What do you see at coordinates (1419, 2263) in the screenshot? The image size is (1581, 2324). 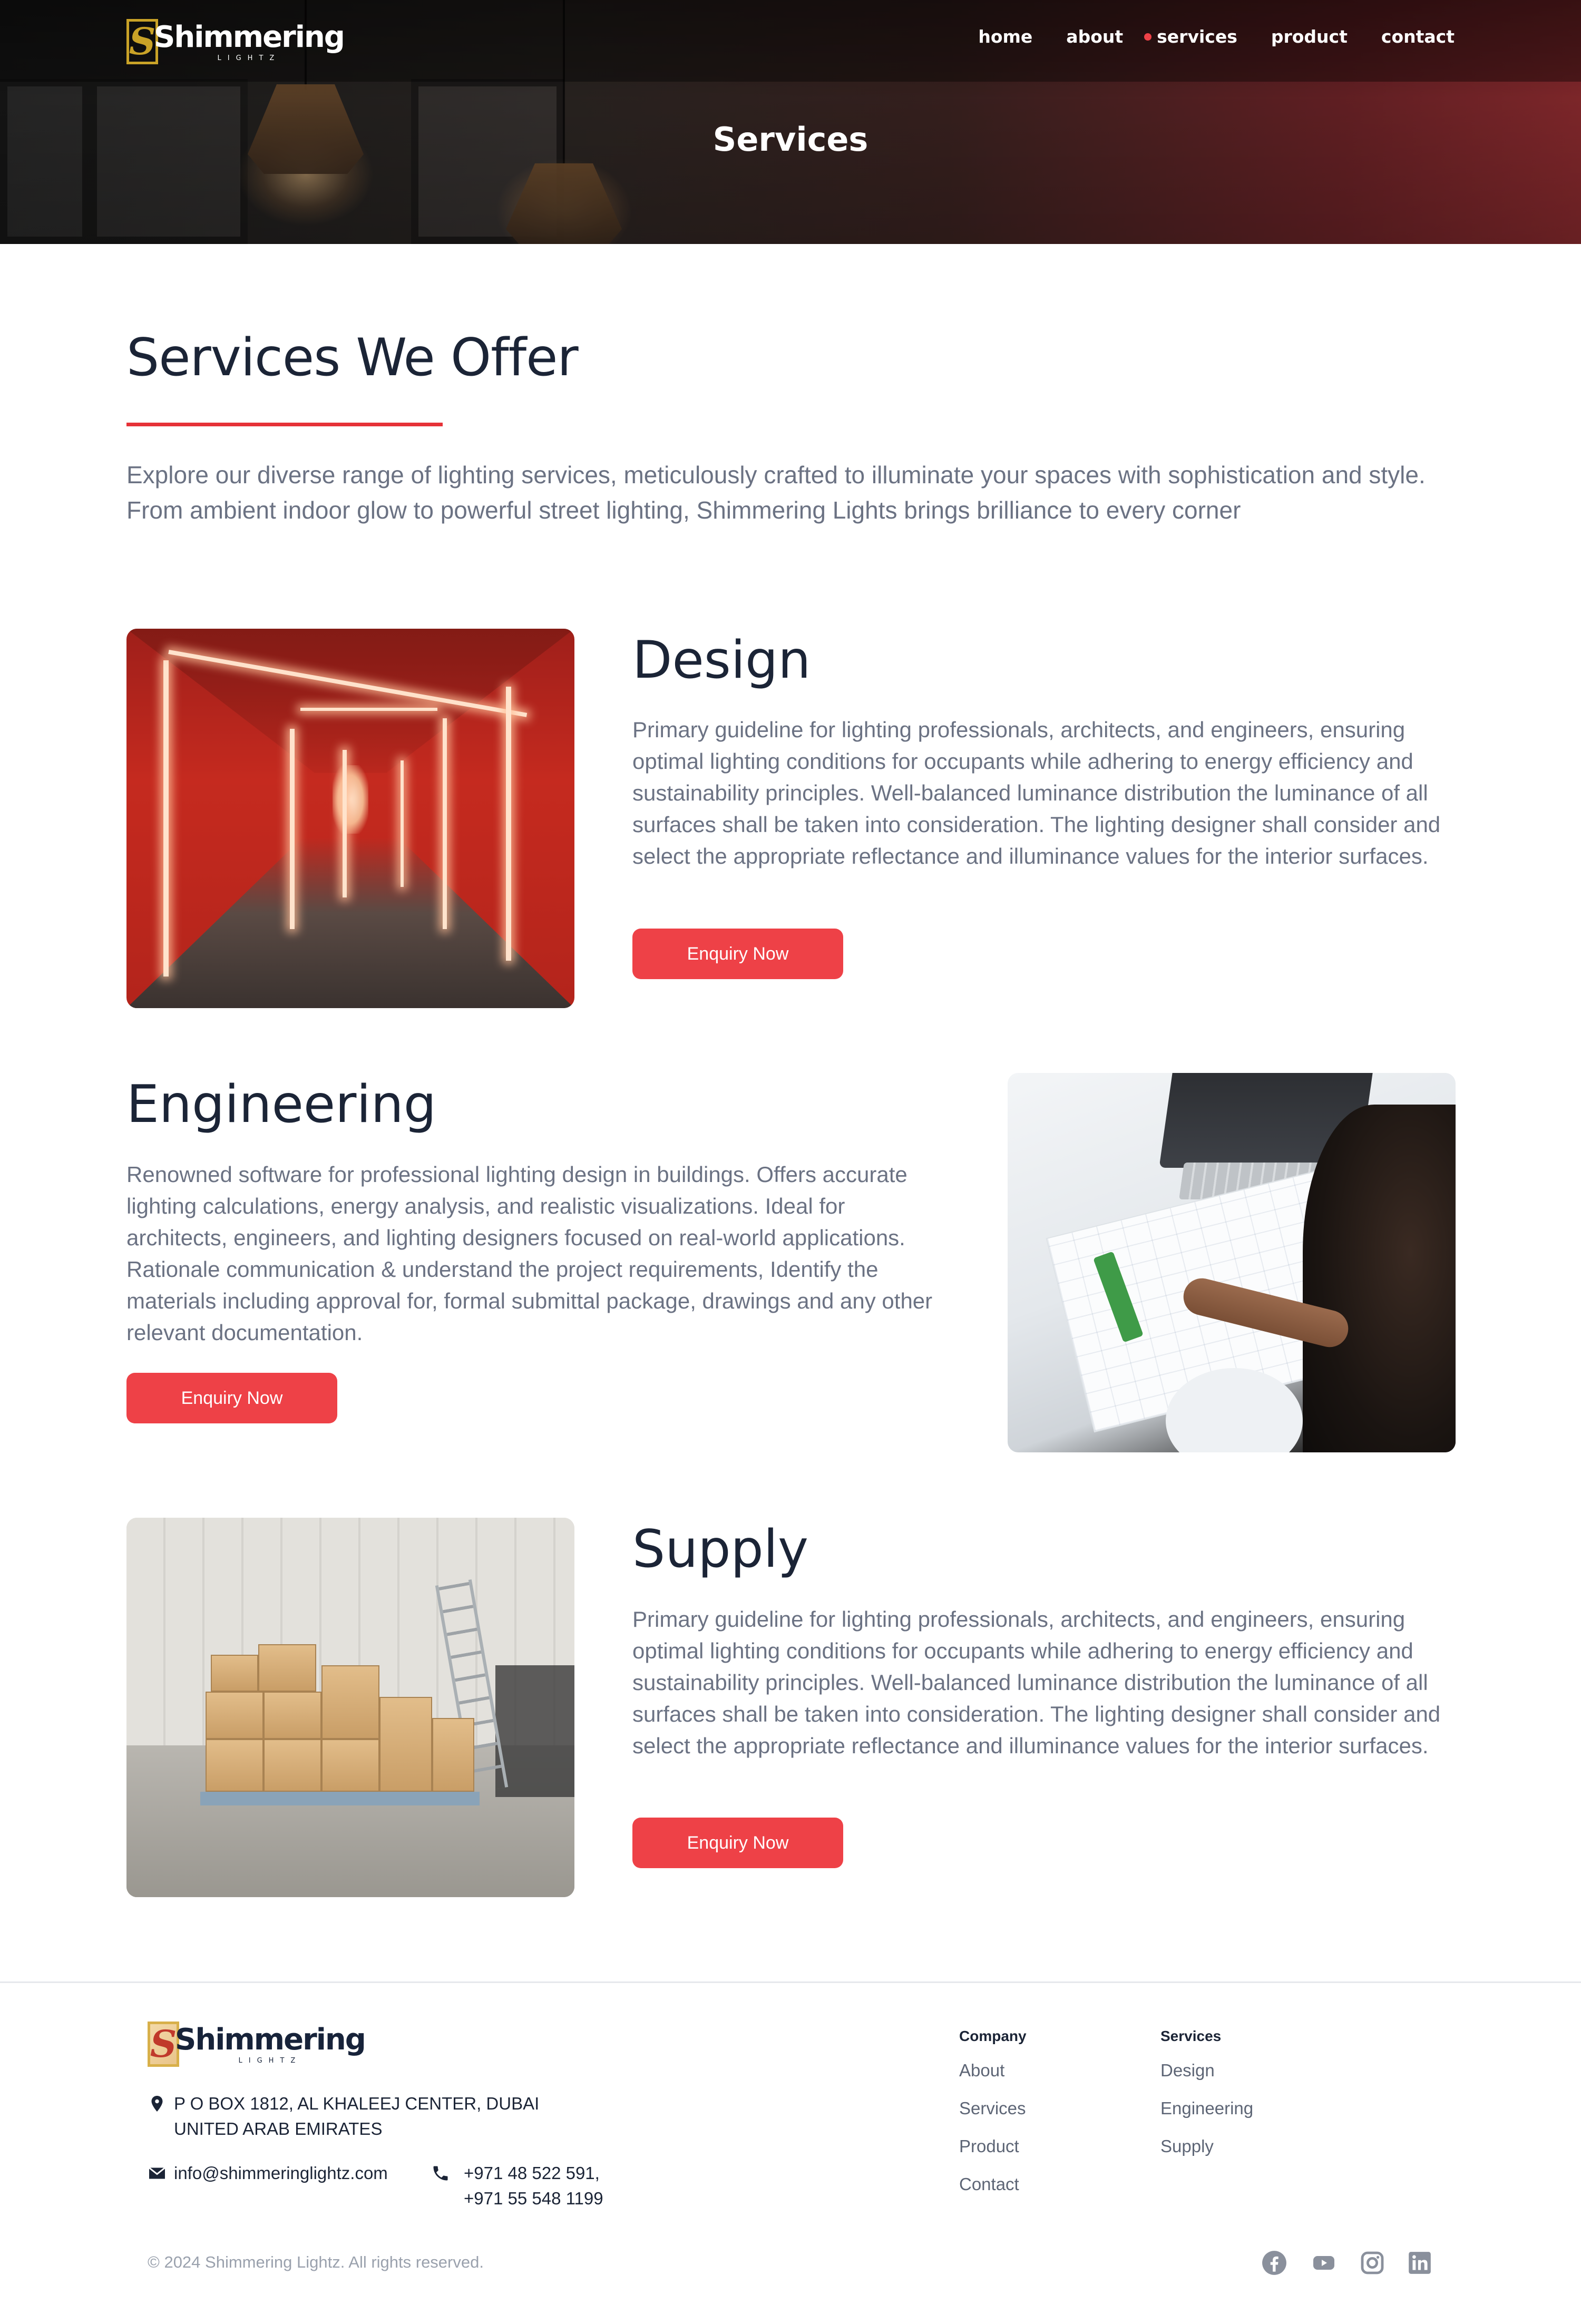 I see `linkedin-icon` at bounding box center [1419, 2263].